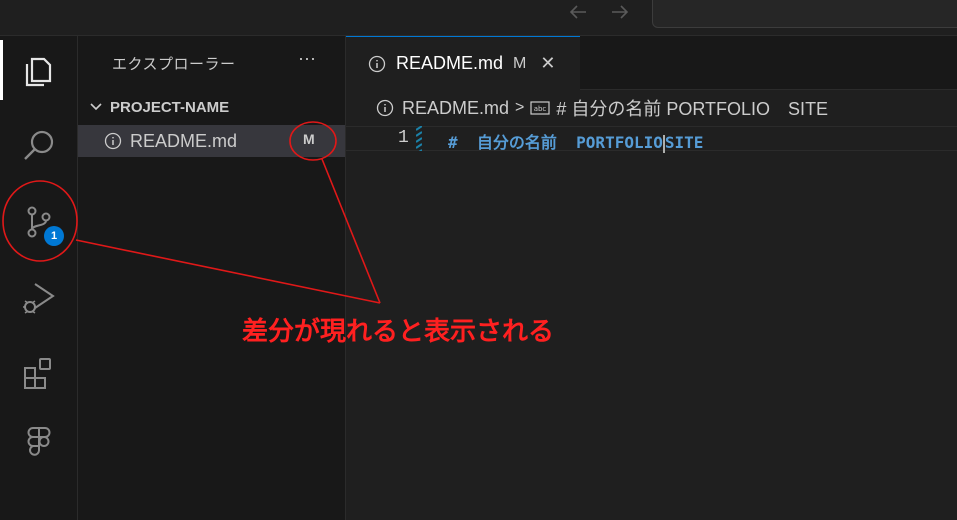 Image resolution: width=957 pixels, height=520 pixels. I want to click on source-control-badge: 1, so click(54, 236).